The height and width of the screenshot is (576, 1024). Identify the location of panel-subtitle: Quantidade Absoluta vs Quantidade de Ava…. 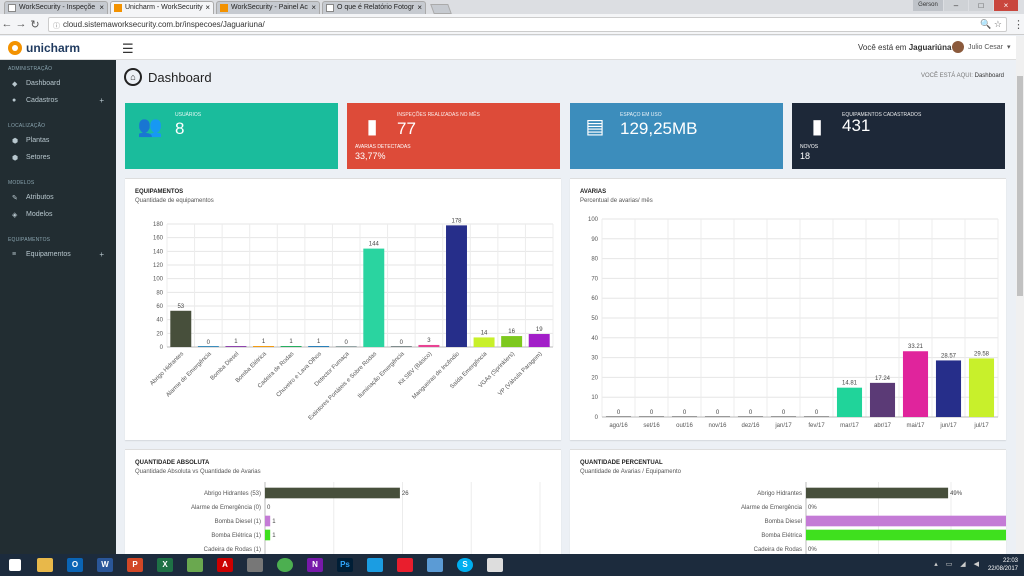
(198, 472).